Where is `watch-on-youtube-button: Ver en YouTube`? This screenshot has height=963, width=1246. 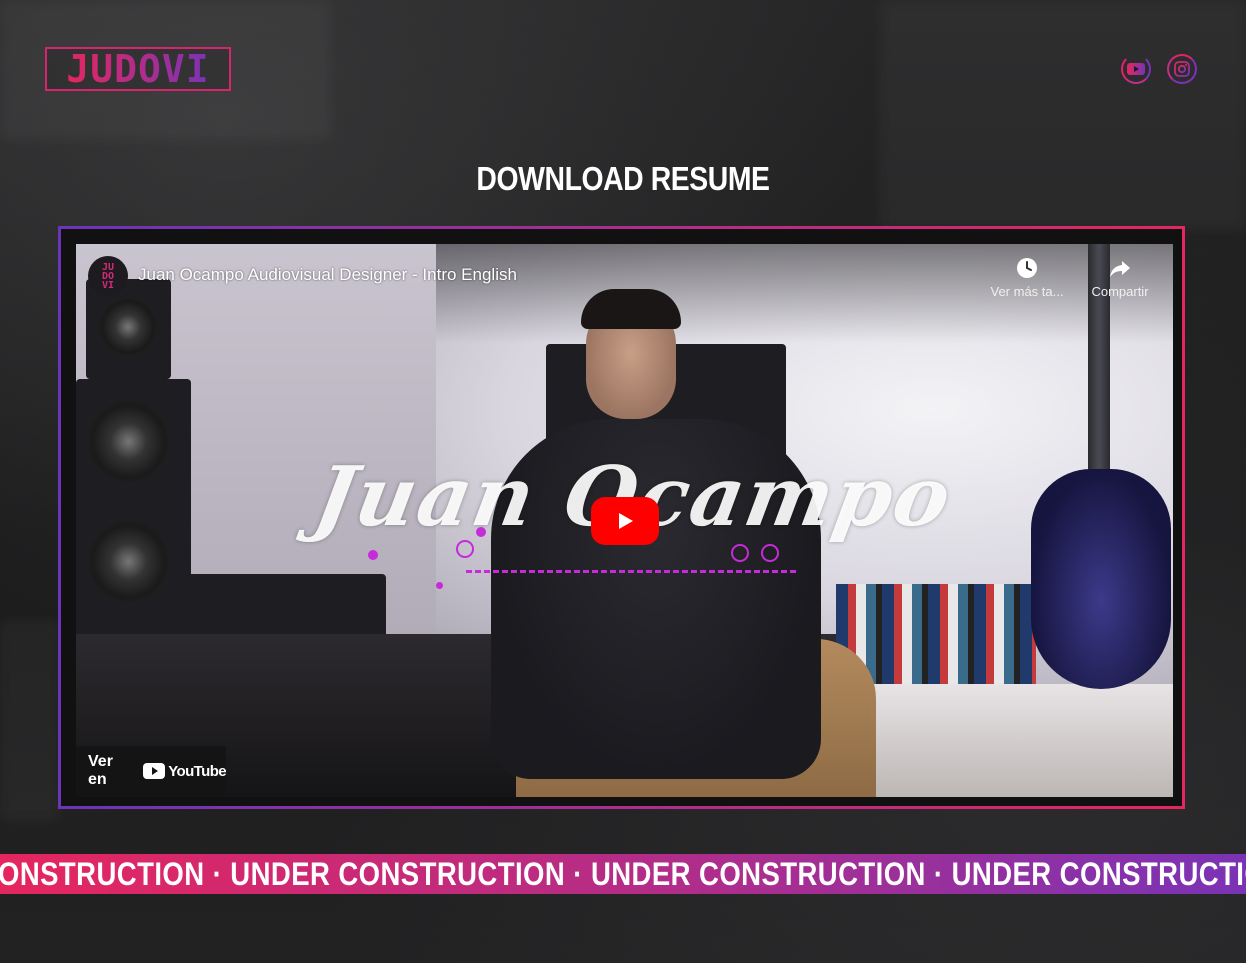 watch-on-youtube-button: Ver en YouTube is located at coordinates (151, 771).